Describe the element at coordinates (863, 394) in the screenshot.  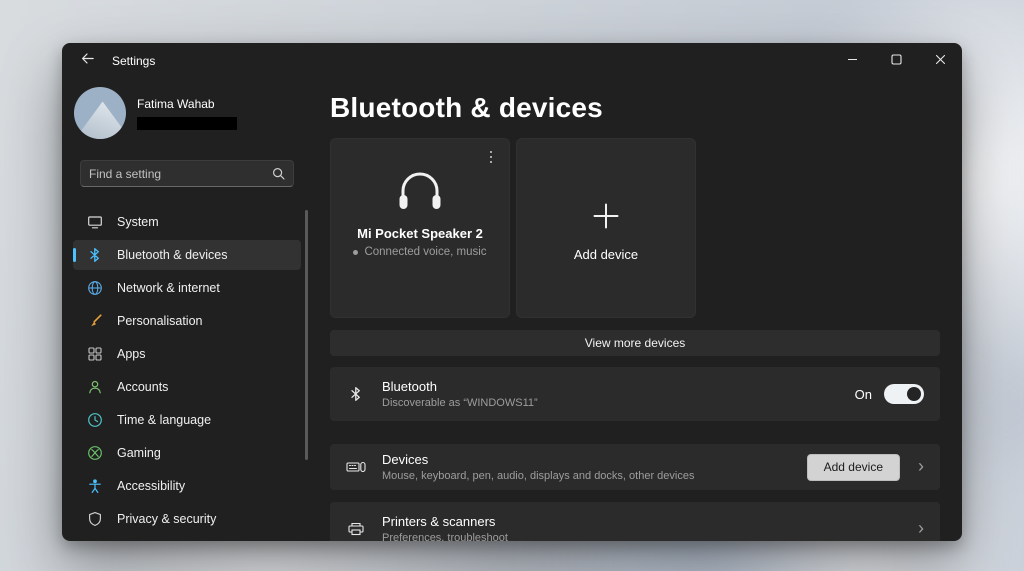
I see `toggle-state-label: On` at that location.